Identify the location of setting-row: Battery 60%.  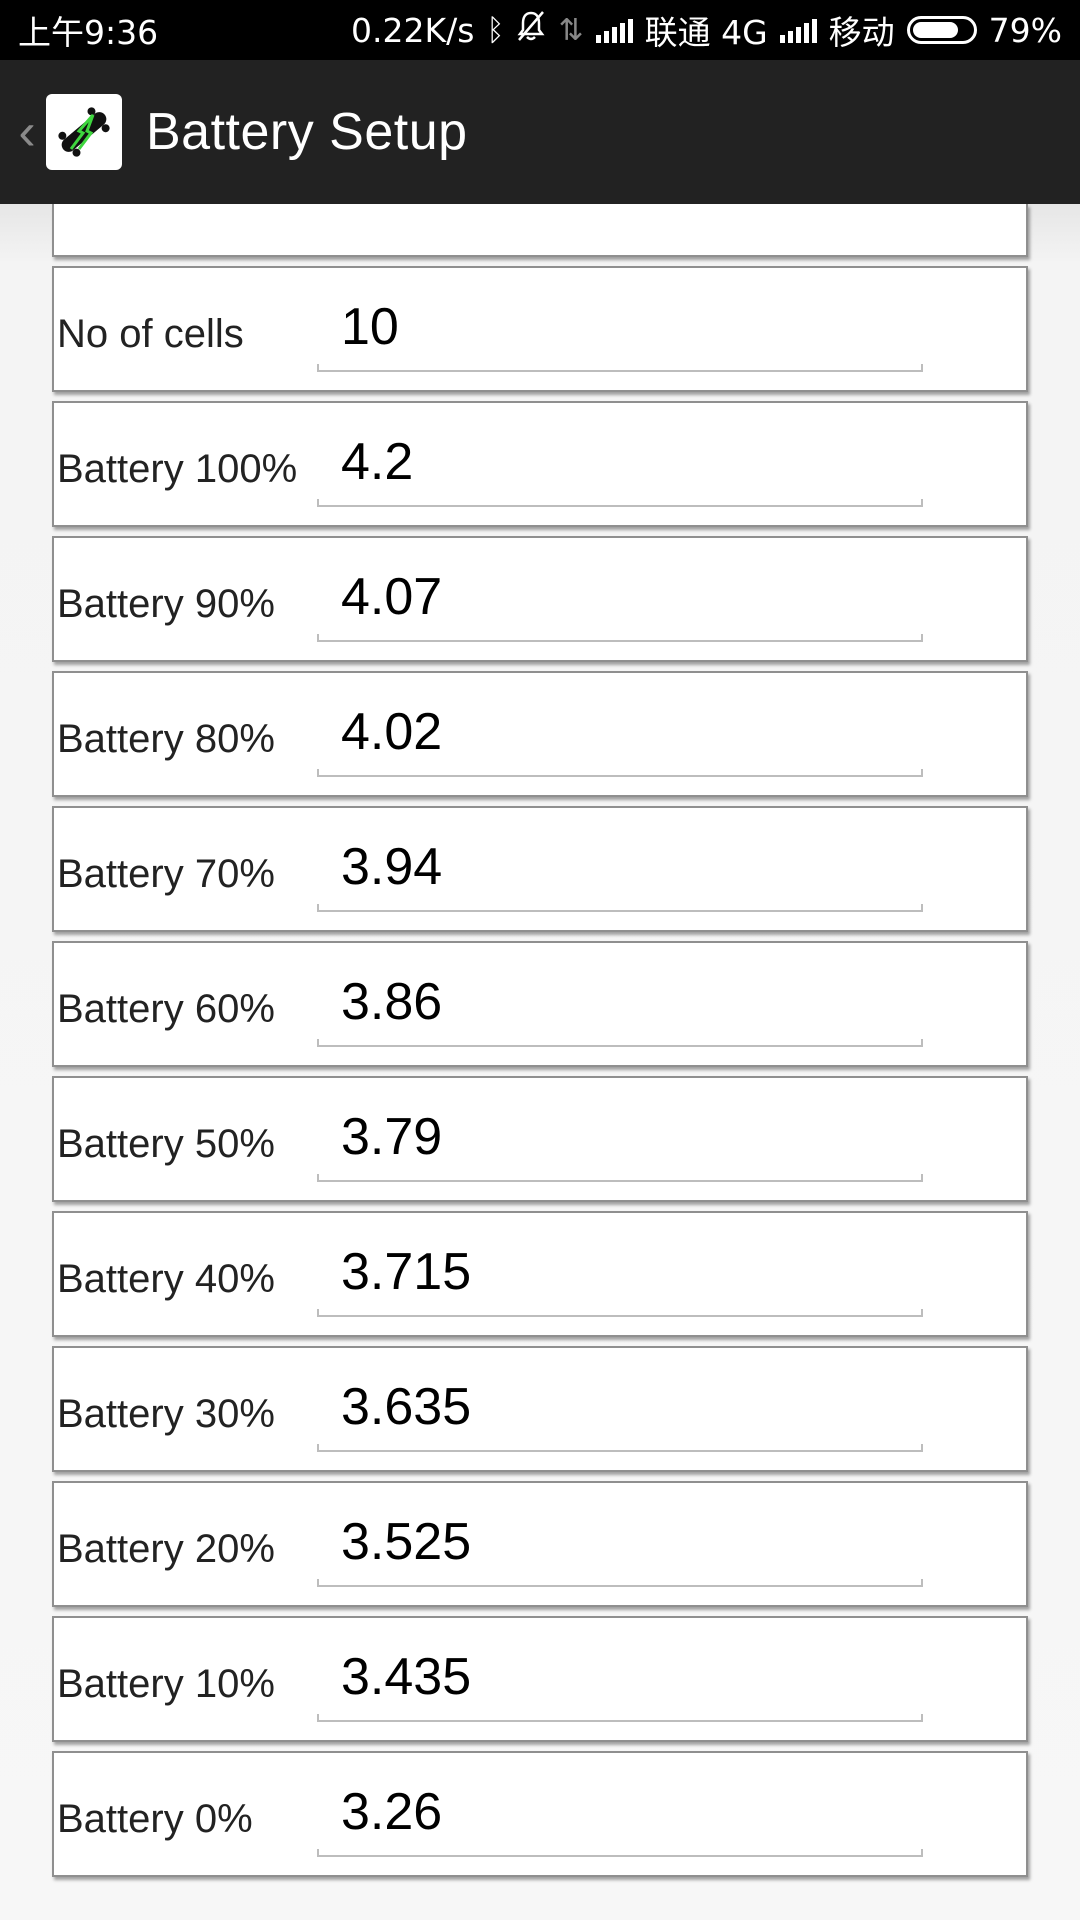
(540, 1004).